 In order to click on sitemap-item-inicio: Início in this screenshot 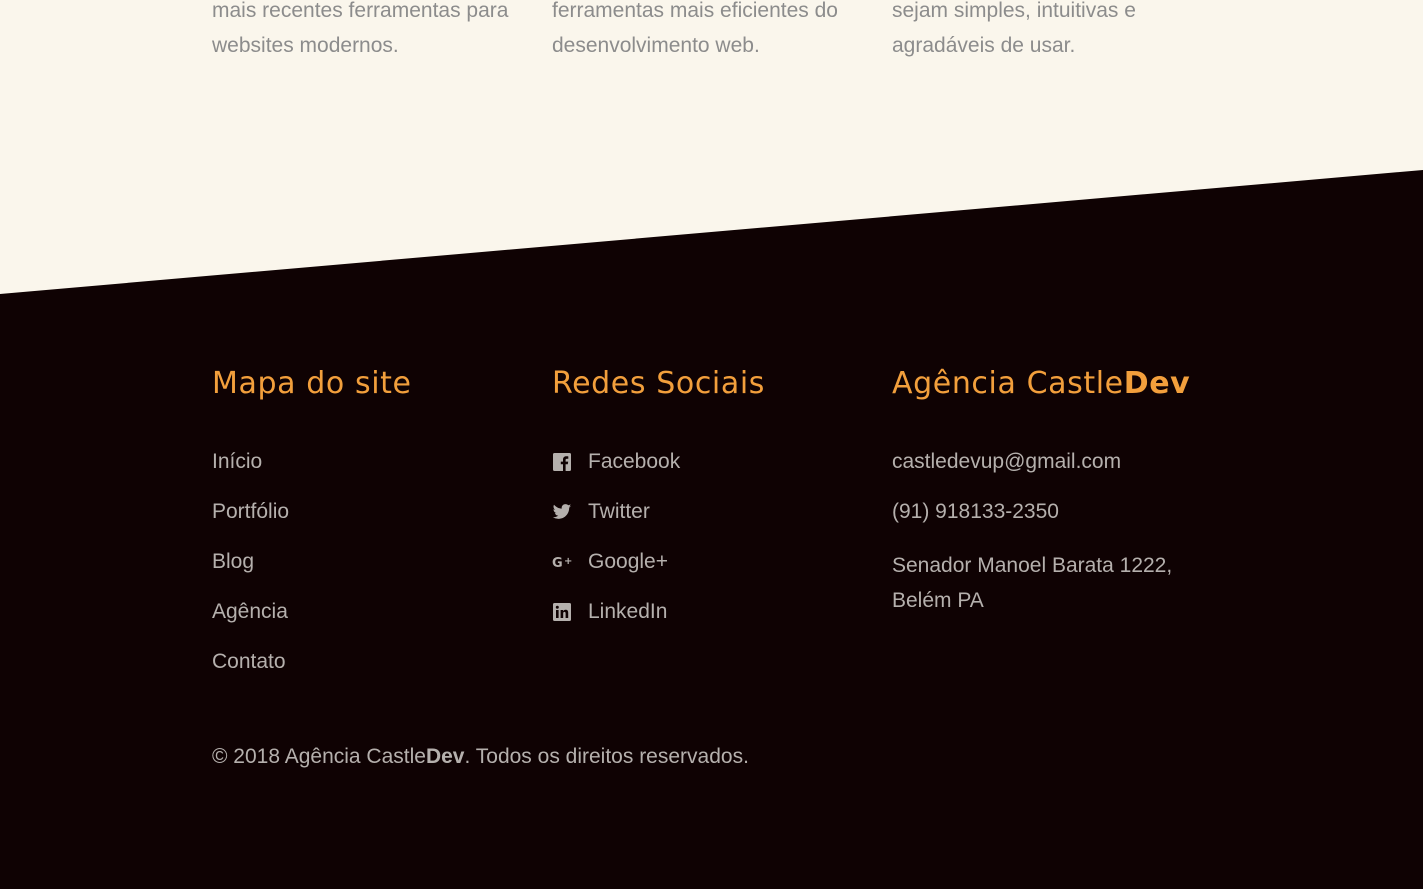, I will do `click(372, 473)`.